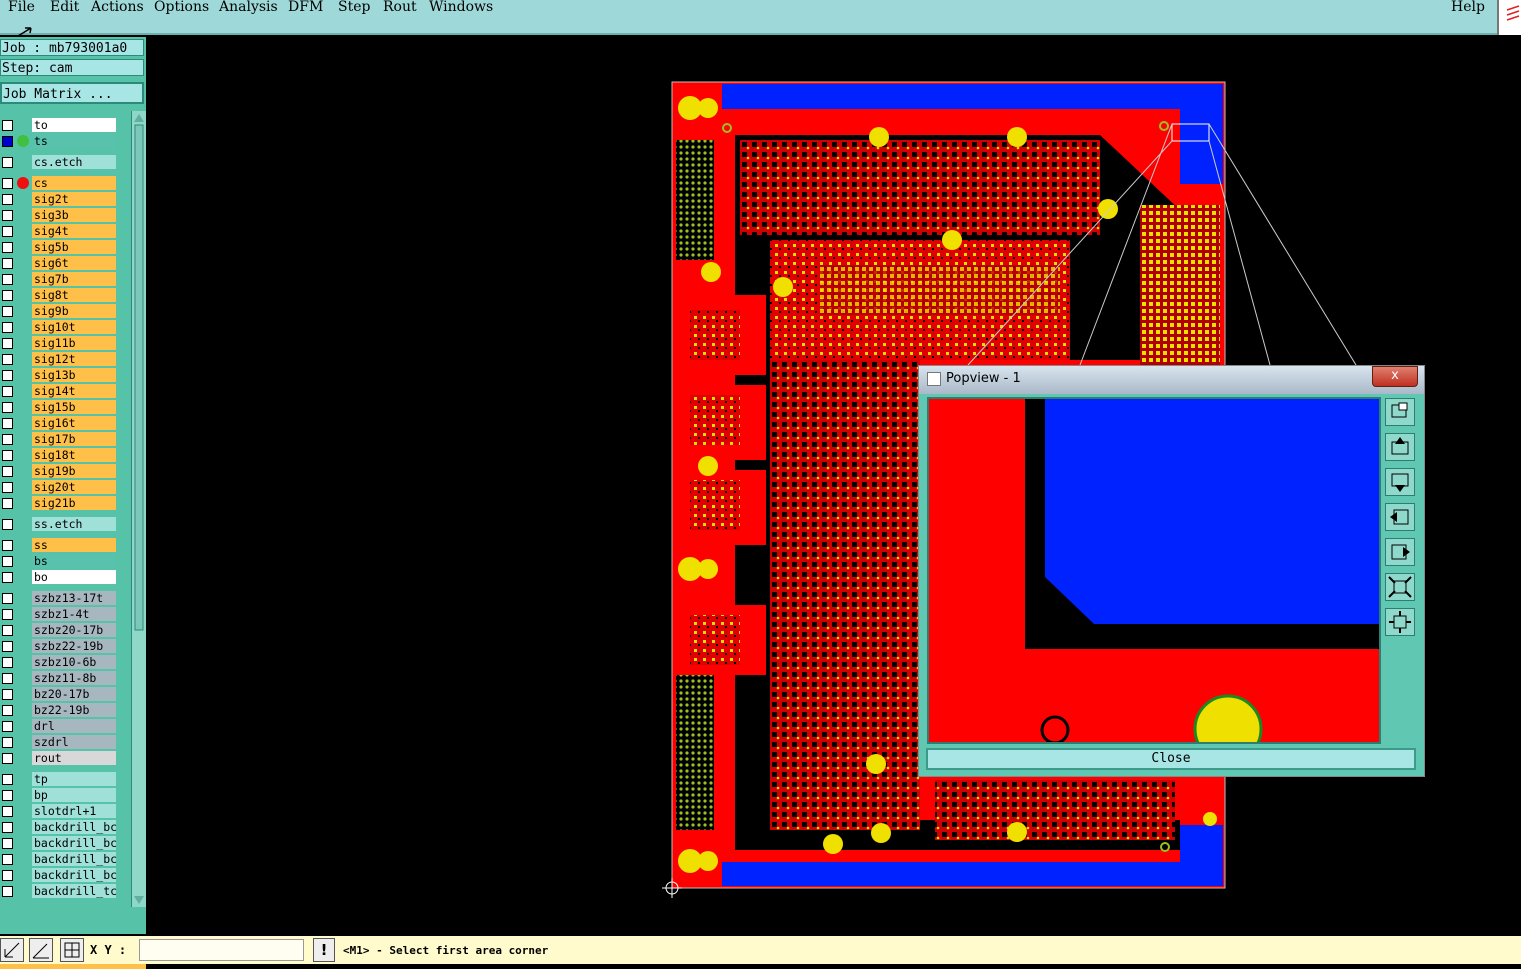 The width and height of the screenshot is (1521, 969). What do you see at coordinates (59, 199) in the screenshot?
I see `layer-row: sig2t` at bounding box center [59, 199].